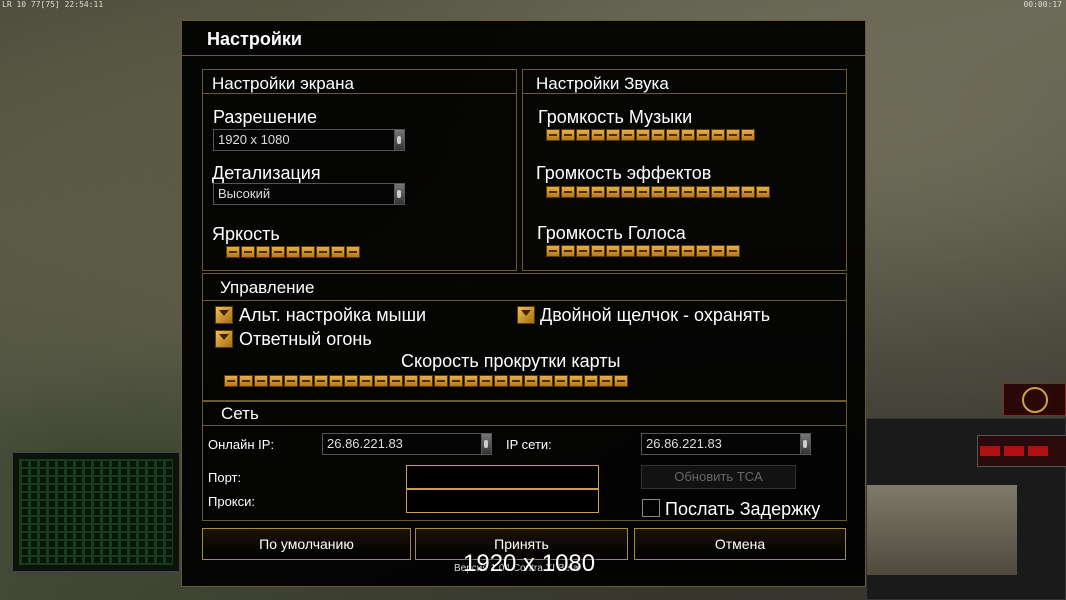 This screenshot has width=1066, height=600. What do you see at coordinates (224, 315) in the screenshot?
I see `alt-mouse-checkbox` at bounding box center [224, 315].